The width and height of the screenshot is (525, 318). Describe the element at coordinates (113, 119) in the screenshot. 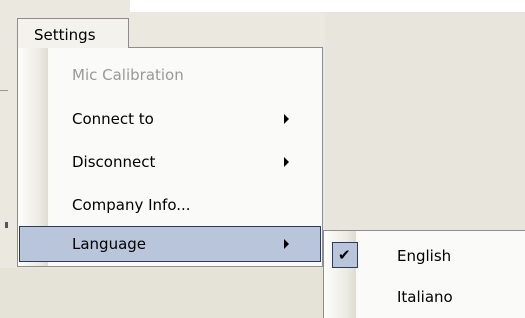

I see `menu-item-label: Connect to` at that location.